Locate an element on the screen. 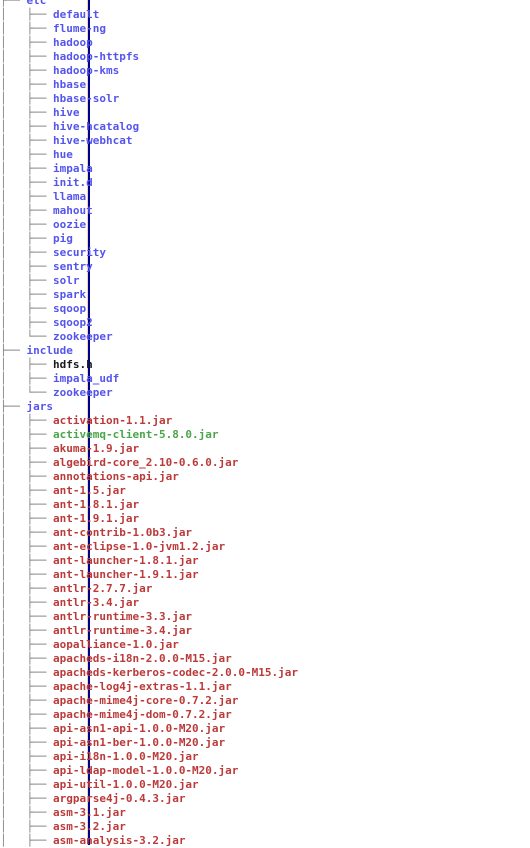 The image size is (530, 848). tree-row: │ ├── ant-launcher-1.9.1.jar is located at coordinates (265, 575).